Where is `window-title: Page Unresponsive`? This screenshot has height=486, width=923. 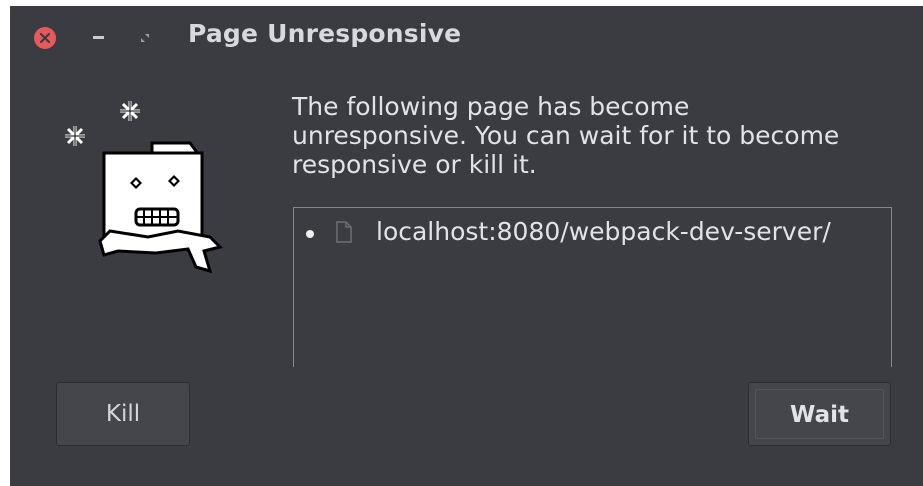
window-title: Page Unresponsive is located at coordinates (325, 33).